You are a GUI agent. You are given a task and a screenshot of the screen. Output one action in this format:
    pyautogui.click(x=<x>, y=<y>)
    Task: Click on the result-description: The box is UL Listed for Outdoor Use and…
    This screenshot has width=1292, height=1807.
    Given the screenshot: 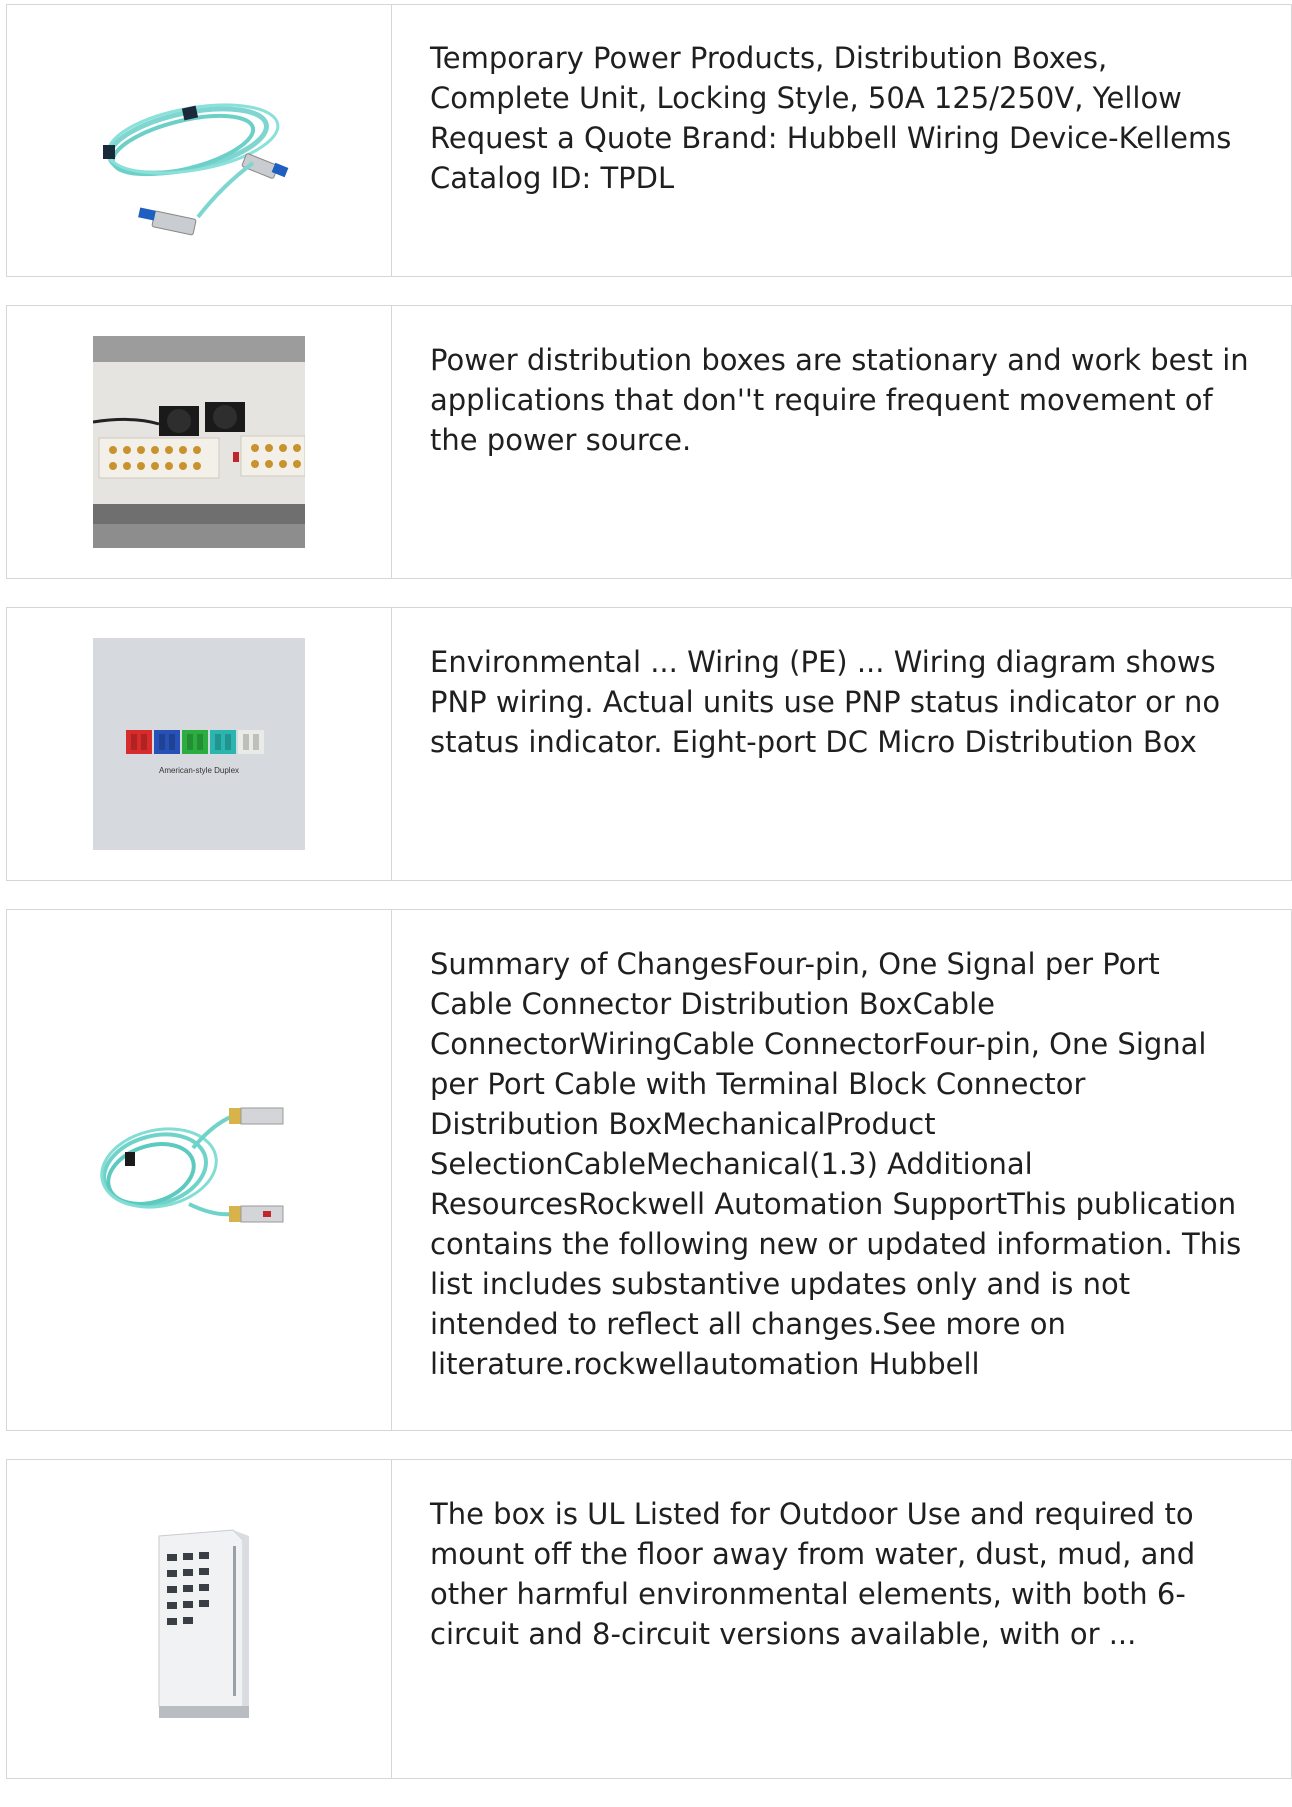 What is the action you would take?
    pyautogui.click(x=813, y=1574)
    